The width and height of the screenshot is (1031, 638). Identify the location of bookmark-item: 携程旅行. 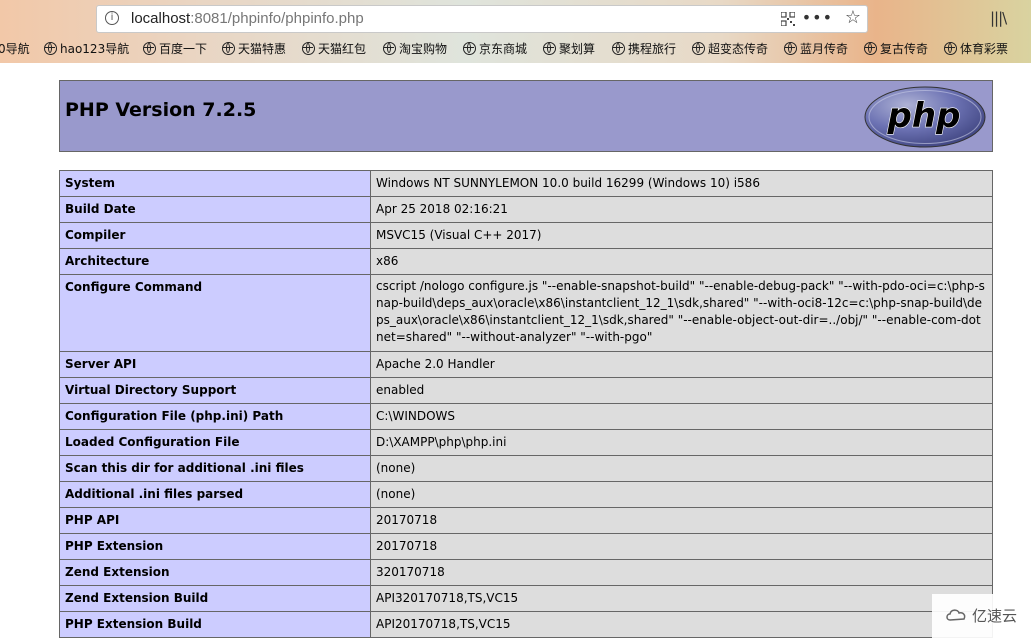
(644, 48).